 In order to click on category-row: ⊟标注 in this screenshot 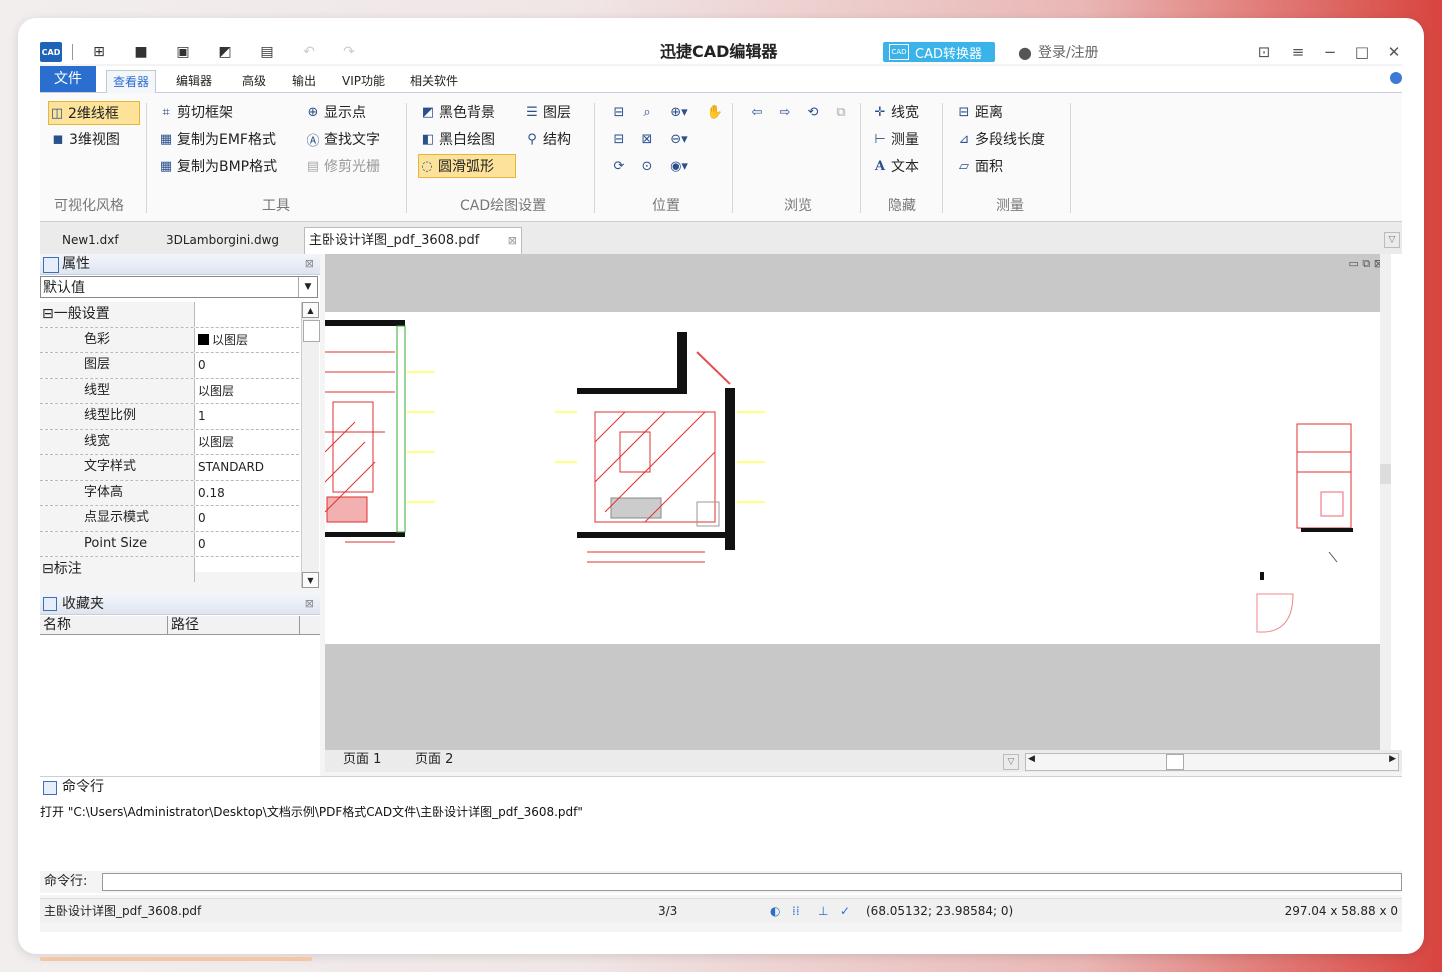, I will do `click(169, 569)`.